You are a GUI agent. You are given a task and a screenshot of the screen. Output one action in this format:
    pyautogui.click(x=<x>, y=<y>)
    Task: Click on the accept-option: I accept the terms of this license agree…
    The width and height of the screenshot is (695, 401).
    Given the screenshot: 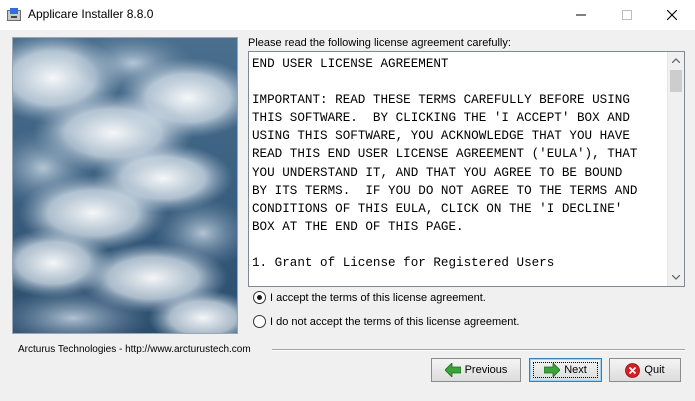 What is the action you would take?
    pyautogui.click(x=369, y=297)
    